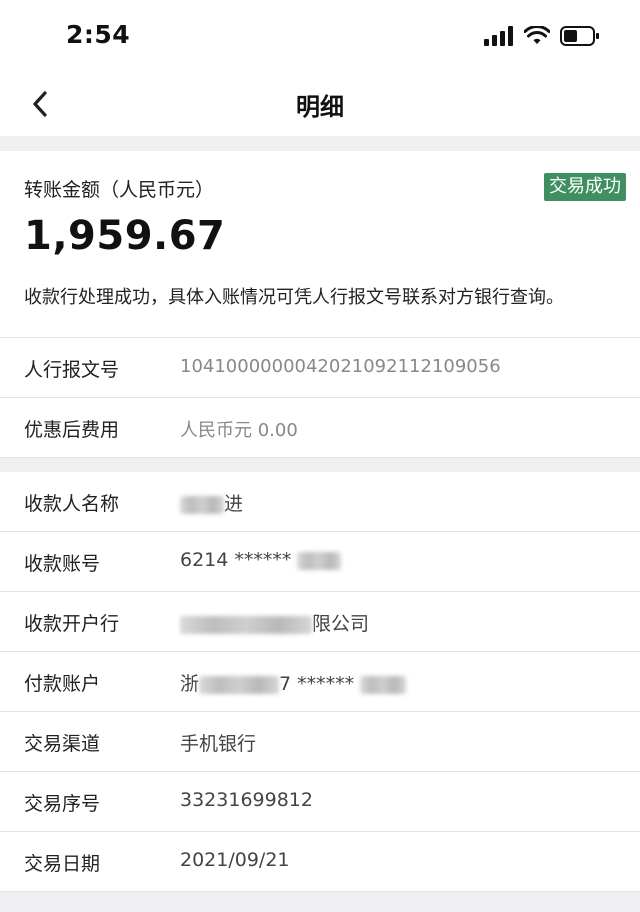  Describe the element at coordinates (119, 190) in the screenshot. I see `amount-label: 转账金额（人民币元）` at that location.